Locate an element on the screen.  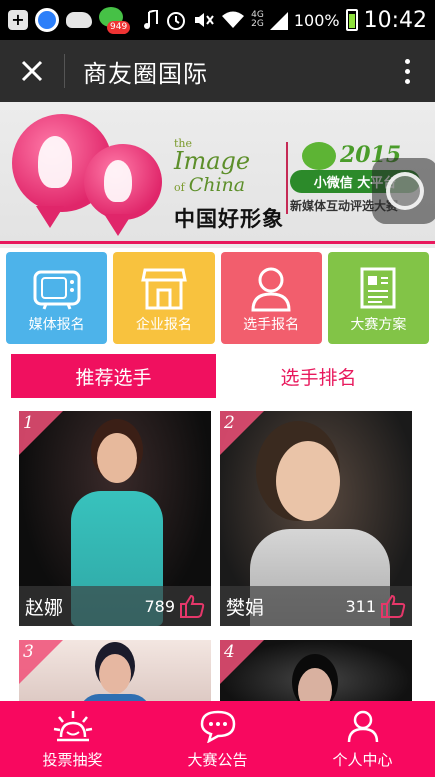
more-menu-button is located at coordinates (407, 71).